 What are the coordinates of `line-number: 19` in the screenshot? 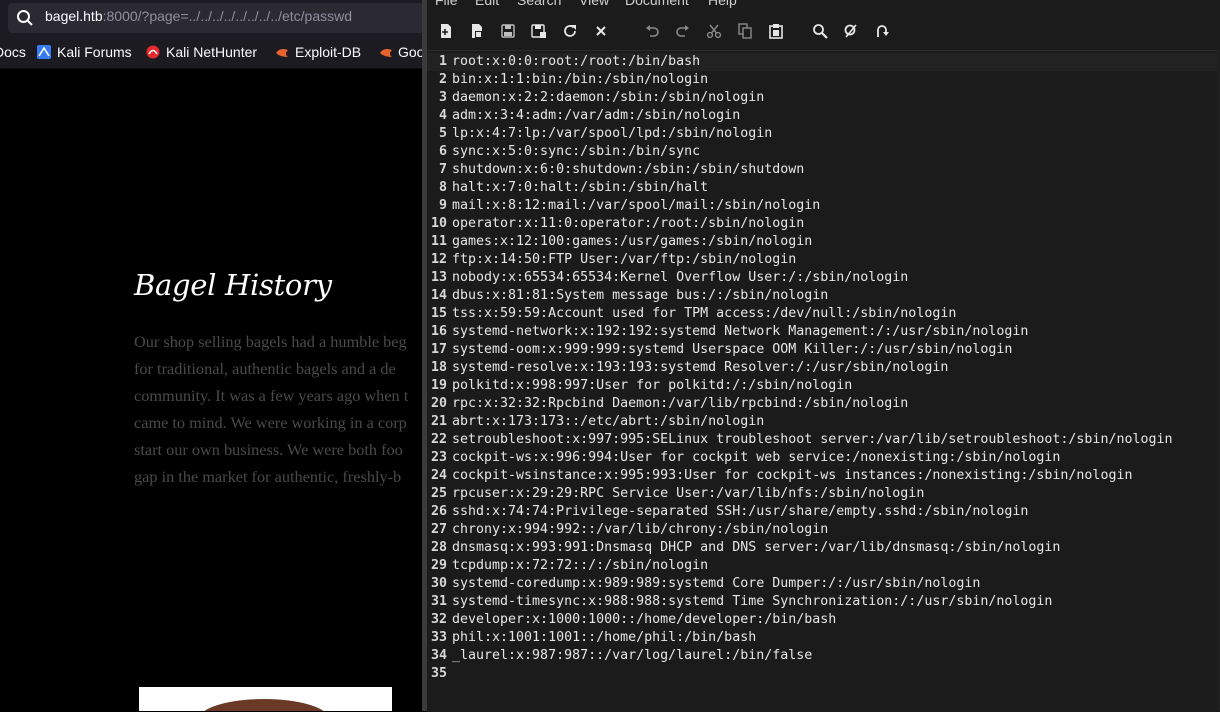 It's located at (438, 385).